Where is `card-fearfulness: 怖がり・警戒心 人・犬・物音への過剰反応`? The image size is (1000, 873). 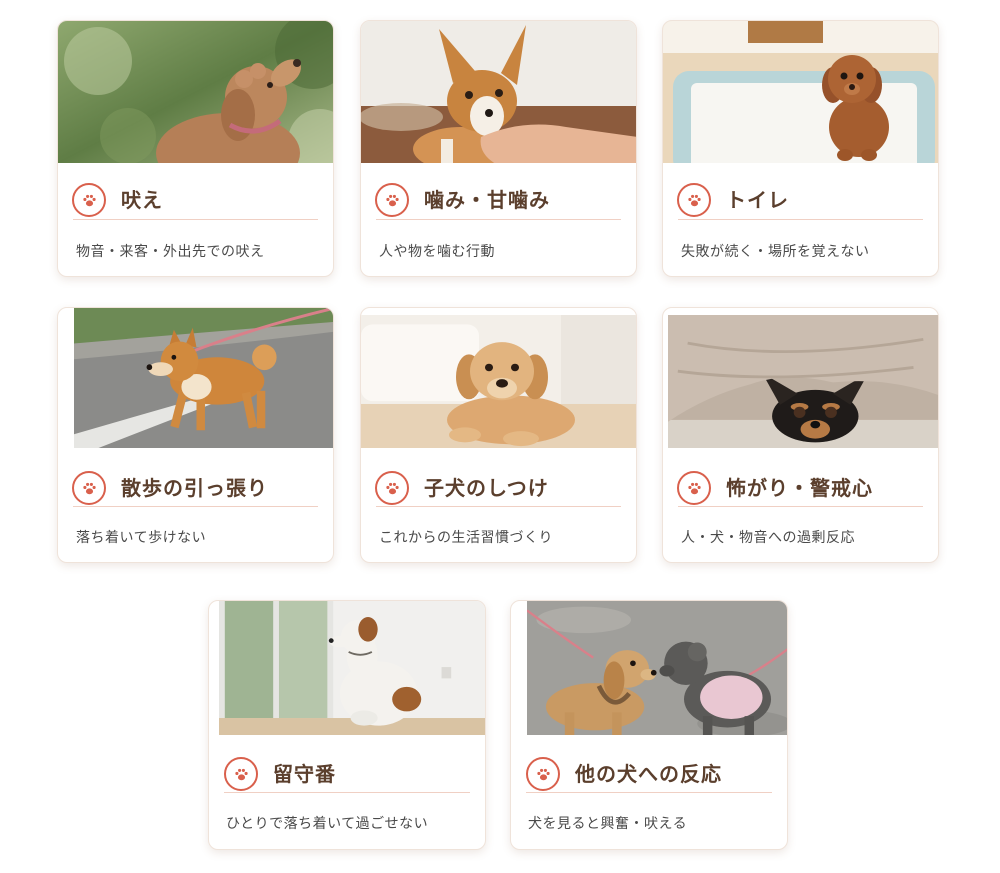 card-fearfulness: 怖がり・警戒心 人・犬・物音への過剰反応 is located at coordinates (800, 435).